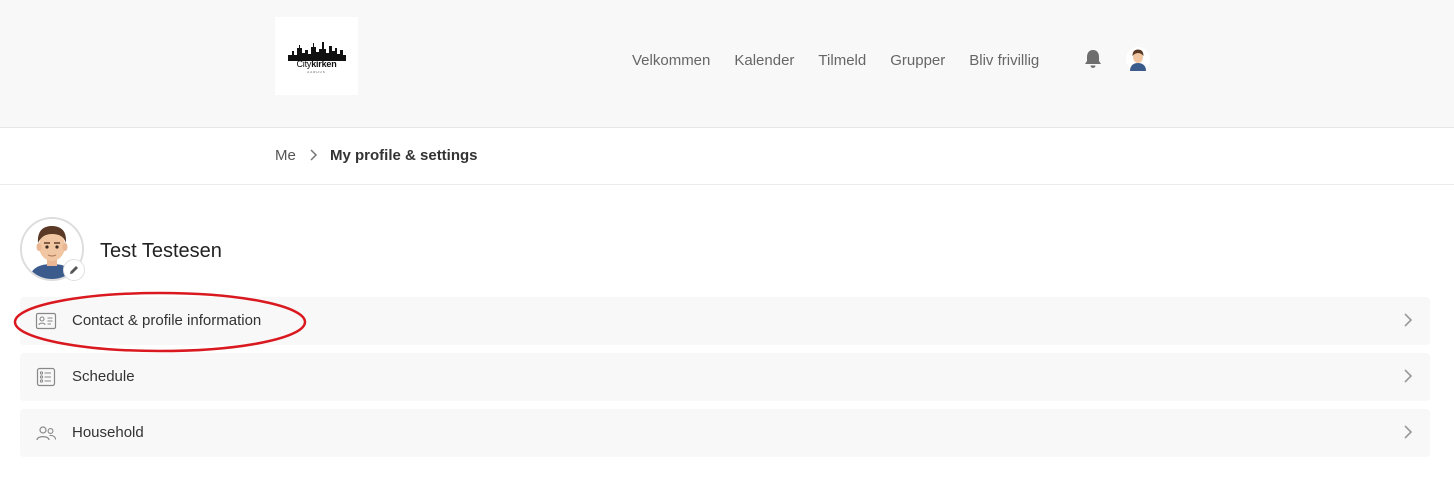 This screenshot has height=497, width=1454. I want to click on skyline-icon, so click(316, 51).